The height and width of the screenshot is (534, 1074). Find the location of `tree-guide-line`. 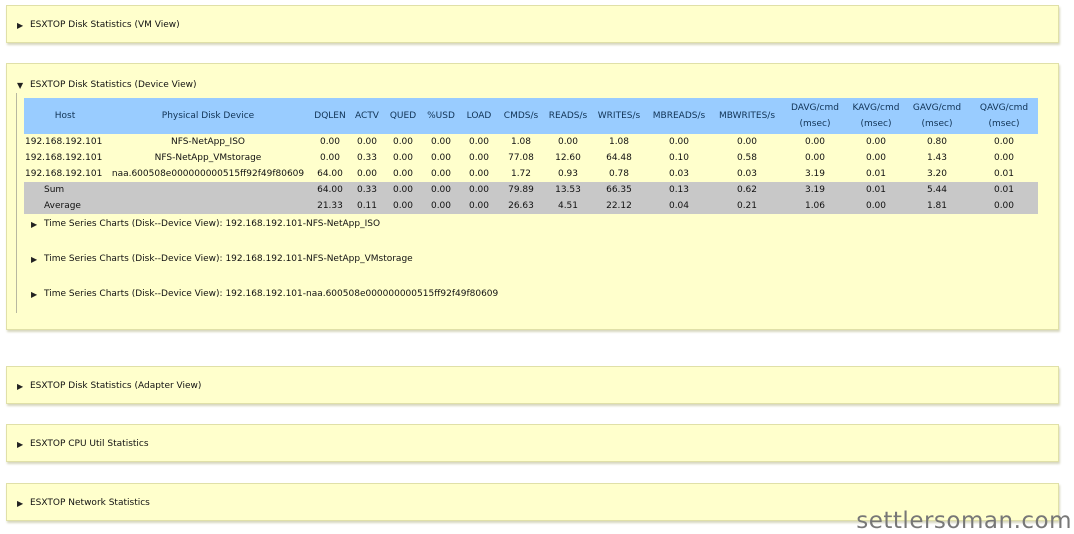

tree-guide-line is located at coordinates (17, 203).